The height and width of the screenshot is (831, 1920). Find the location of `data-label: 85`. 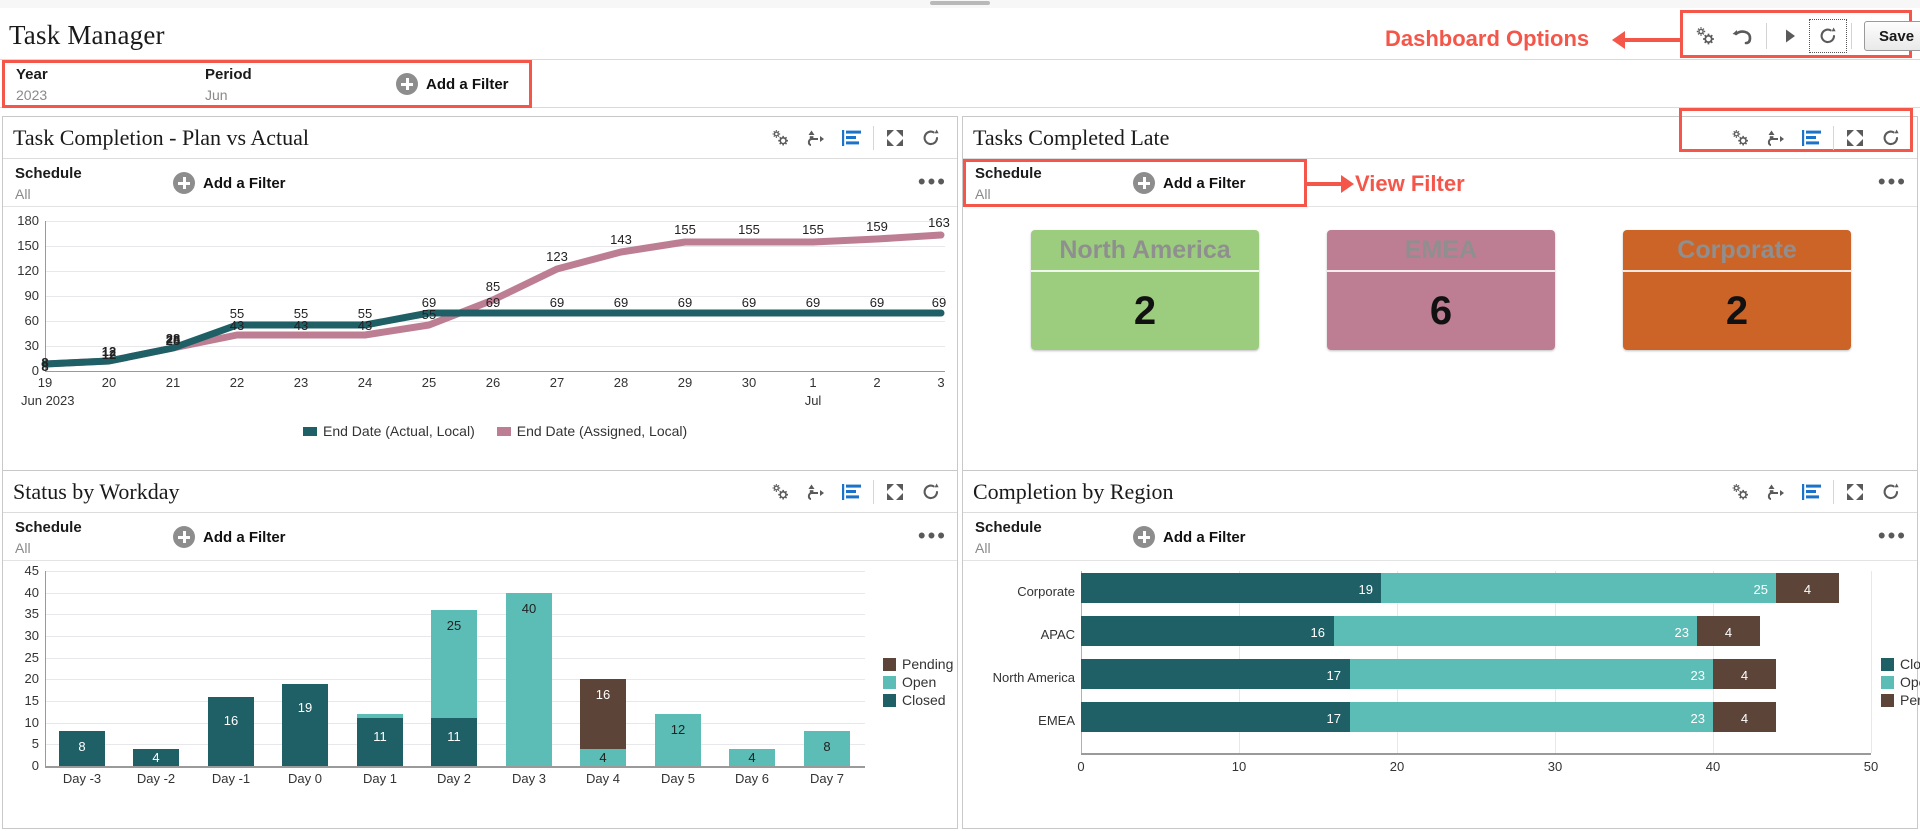

data-label: 85 is located at coordinates (493, 286).